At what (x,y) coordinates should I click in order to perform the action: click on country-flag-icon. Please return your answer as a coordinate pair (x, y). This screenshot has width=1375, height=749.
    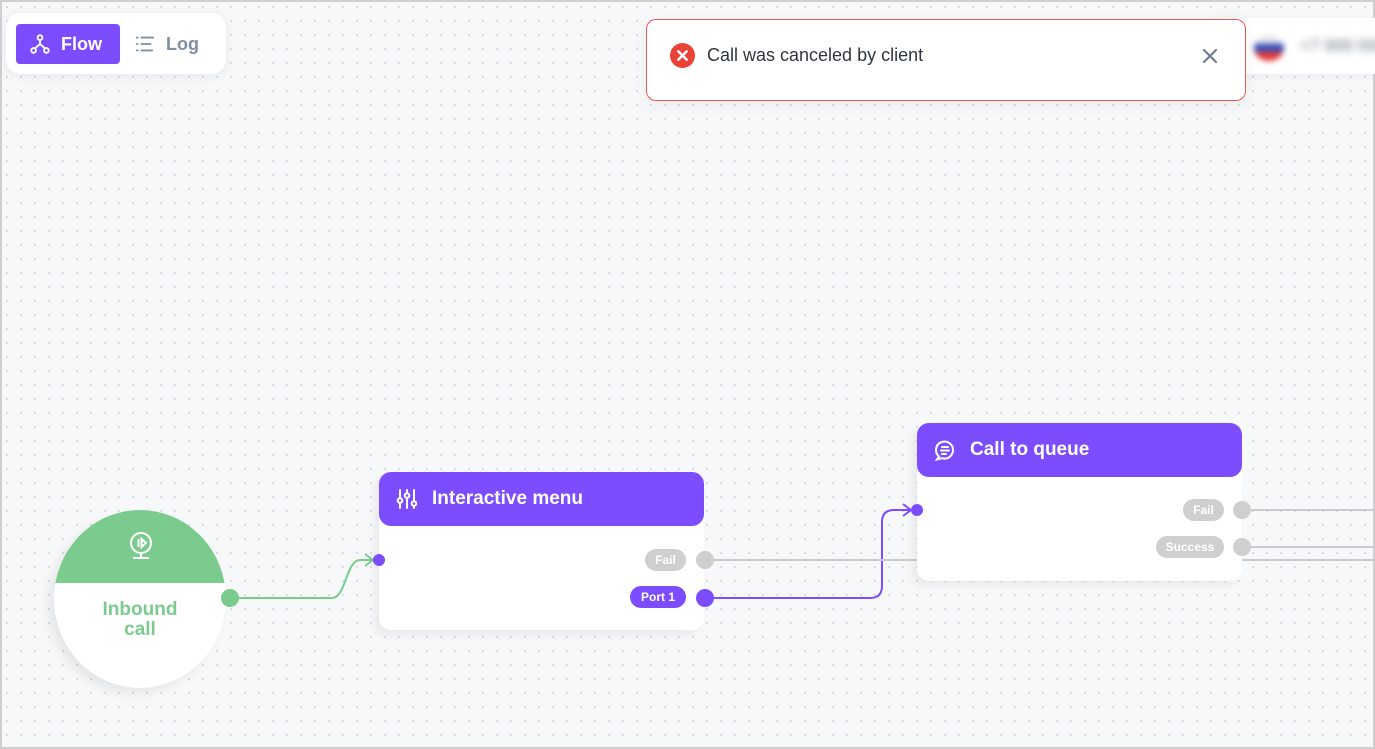
    Looking at the image, I should click on (1269, 48).